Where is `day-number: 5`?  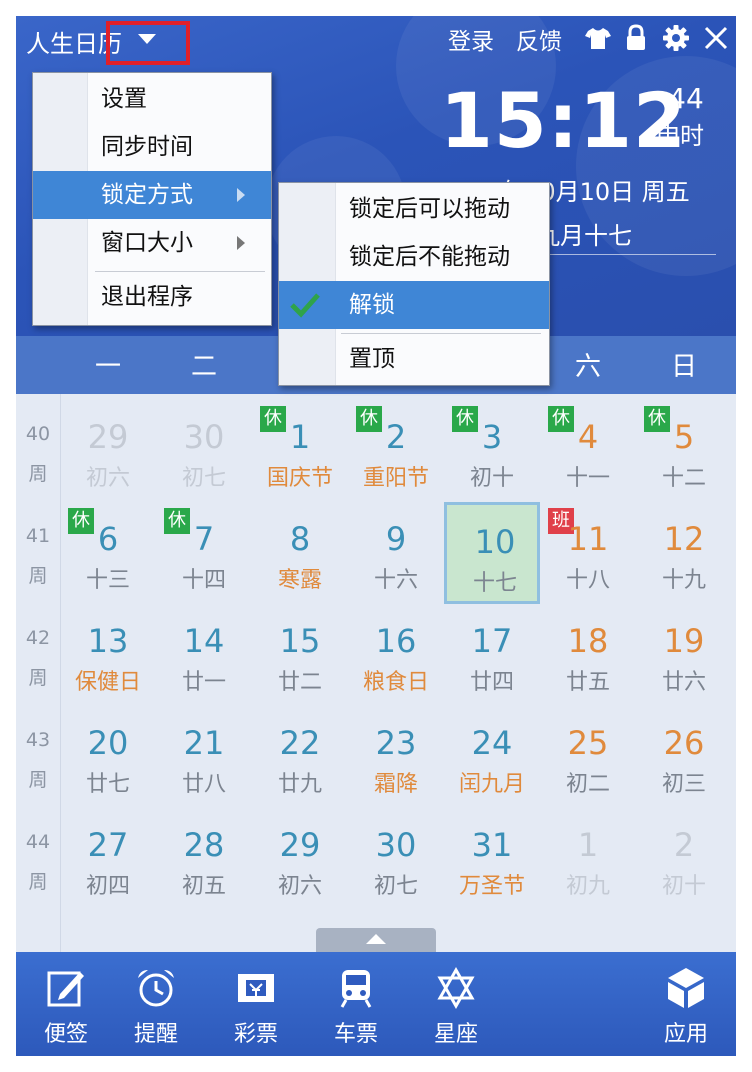
day-number: 5 is located at coordinates (684, 437).